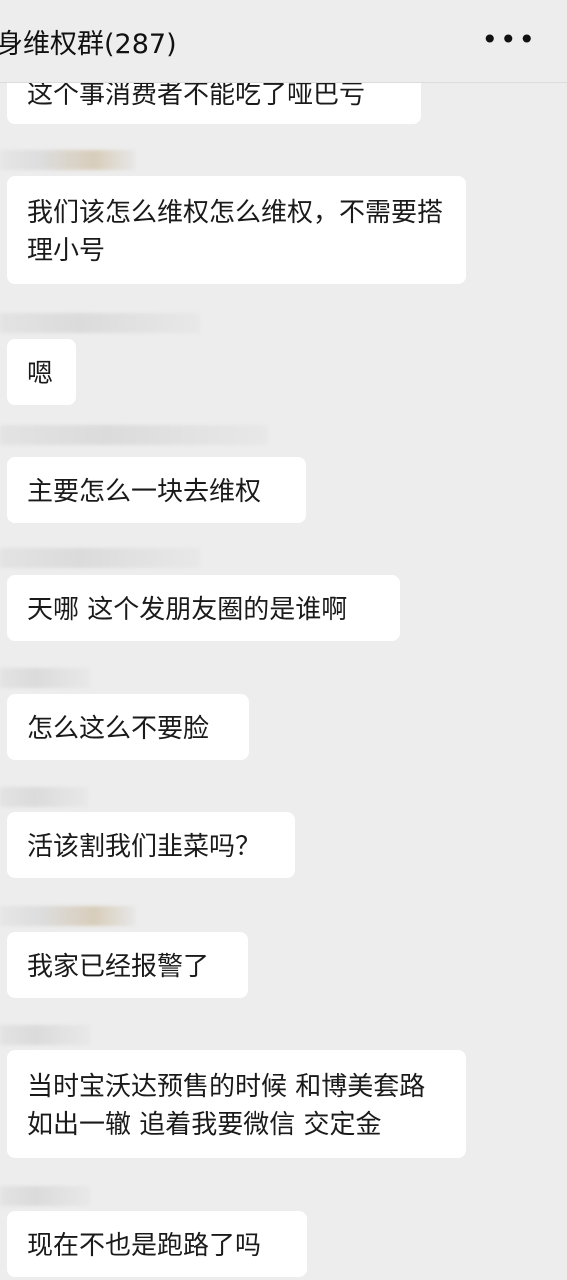  What do you see at coordinates (156, 490) in the screenshot?
I see `message-bubble: 主要怎么一块去维权` at bounding box center [156, 490].